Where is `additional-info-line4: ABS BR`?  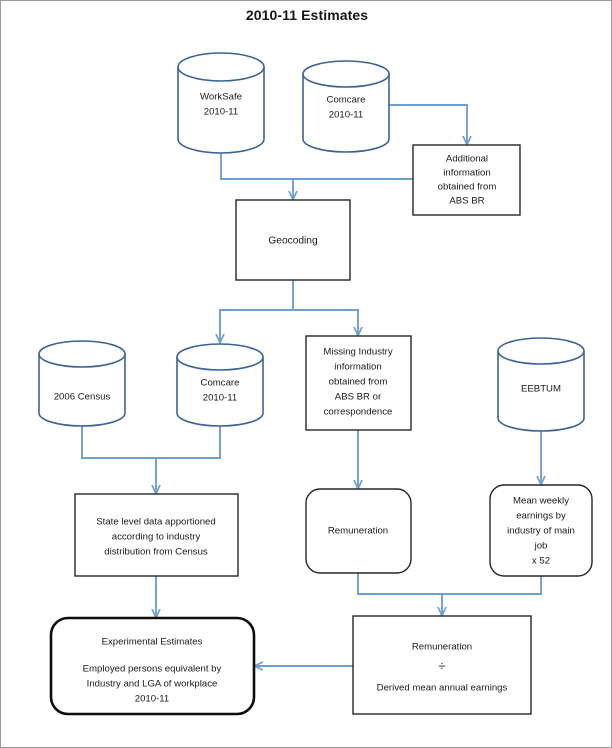 additional-info-line4: ABS BR is located at coordinates (466, 201).